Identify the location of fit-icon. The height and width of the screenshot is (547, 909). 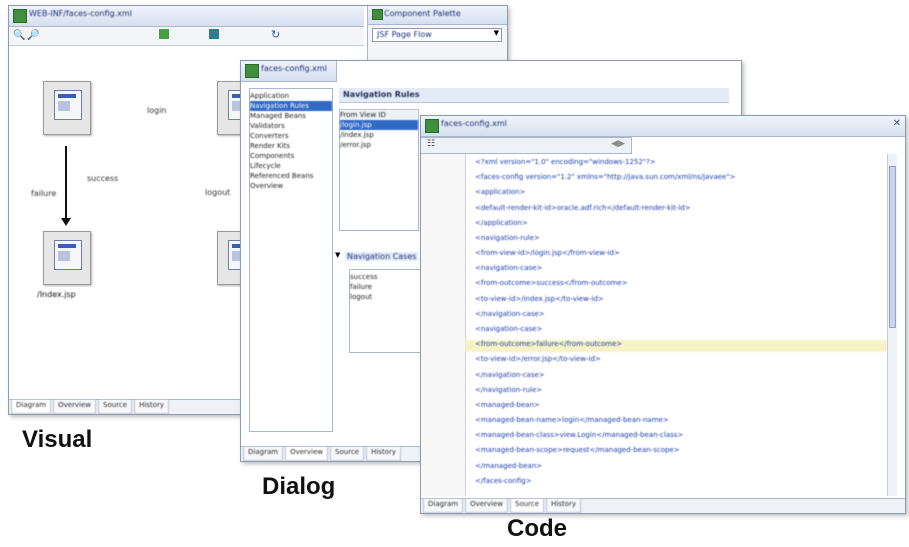
(164, 34).